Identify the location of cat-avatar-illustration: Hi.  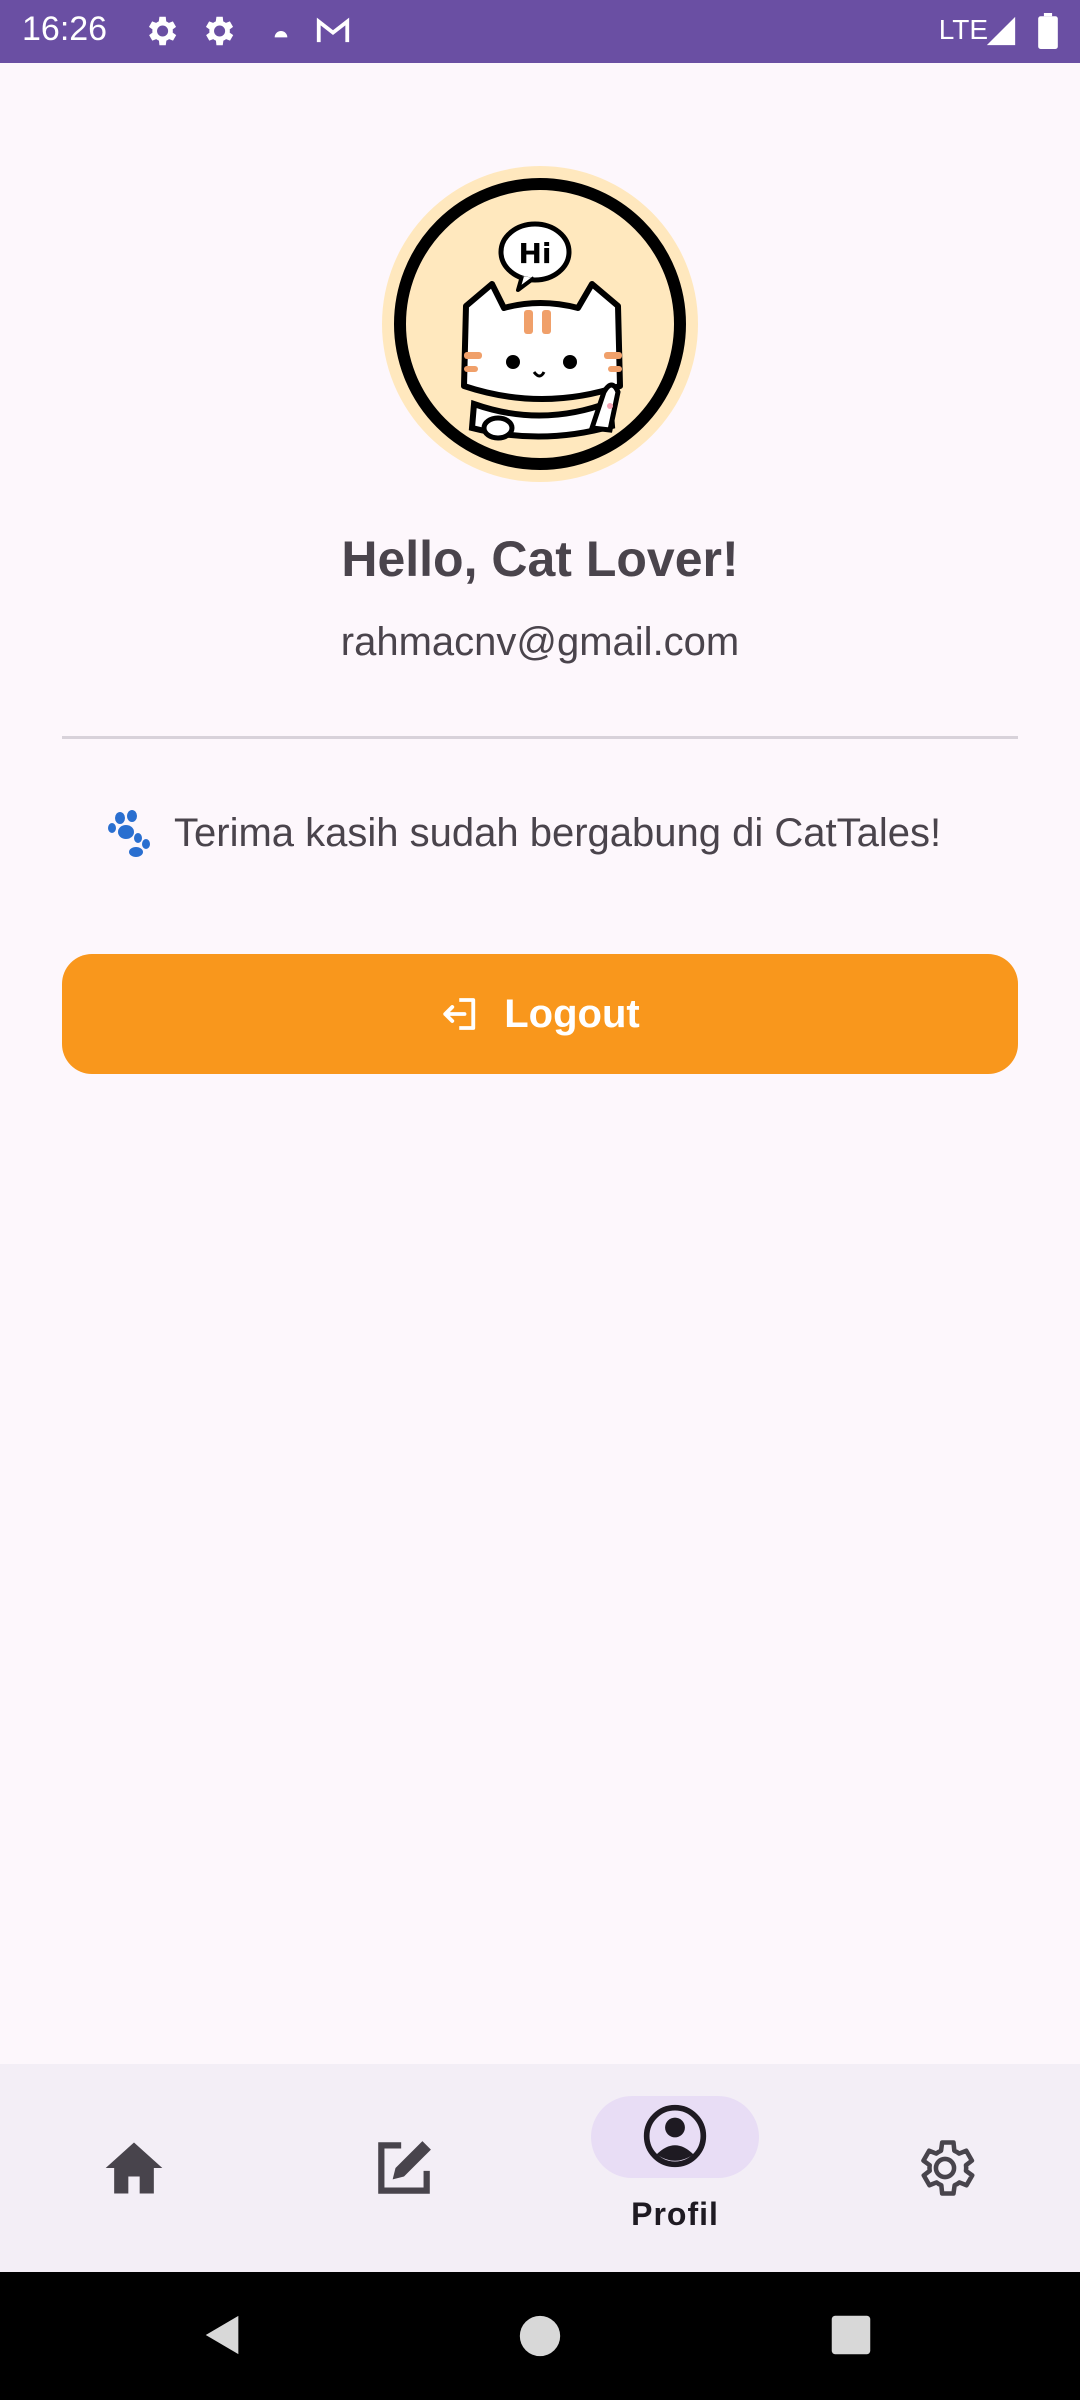
(540, 324).